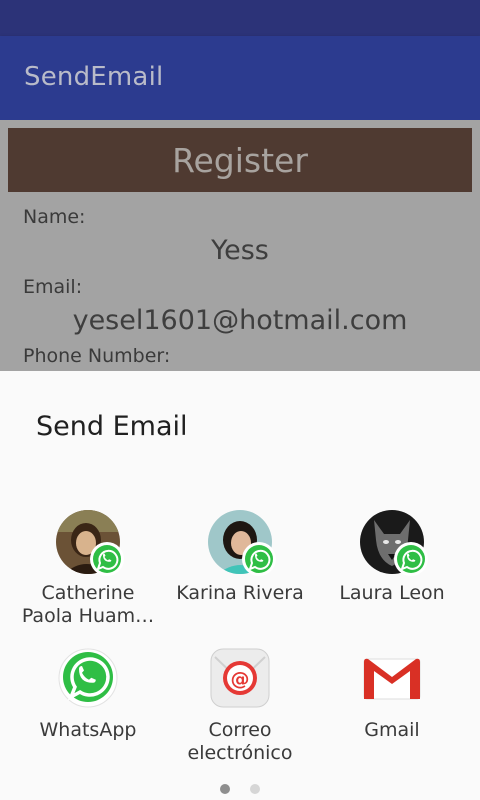  I want to click on share-target-email: @ Correo electrónico, so click(240, 707).